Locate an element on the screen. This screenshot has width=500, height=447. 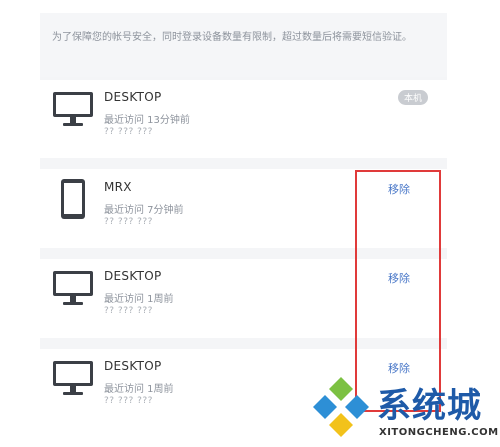
device-name: MRX is located at coordinates (118, 187).